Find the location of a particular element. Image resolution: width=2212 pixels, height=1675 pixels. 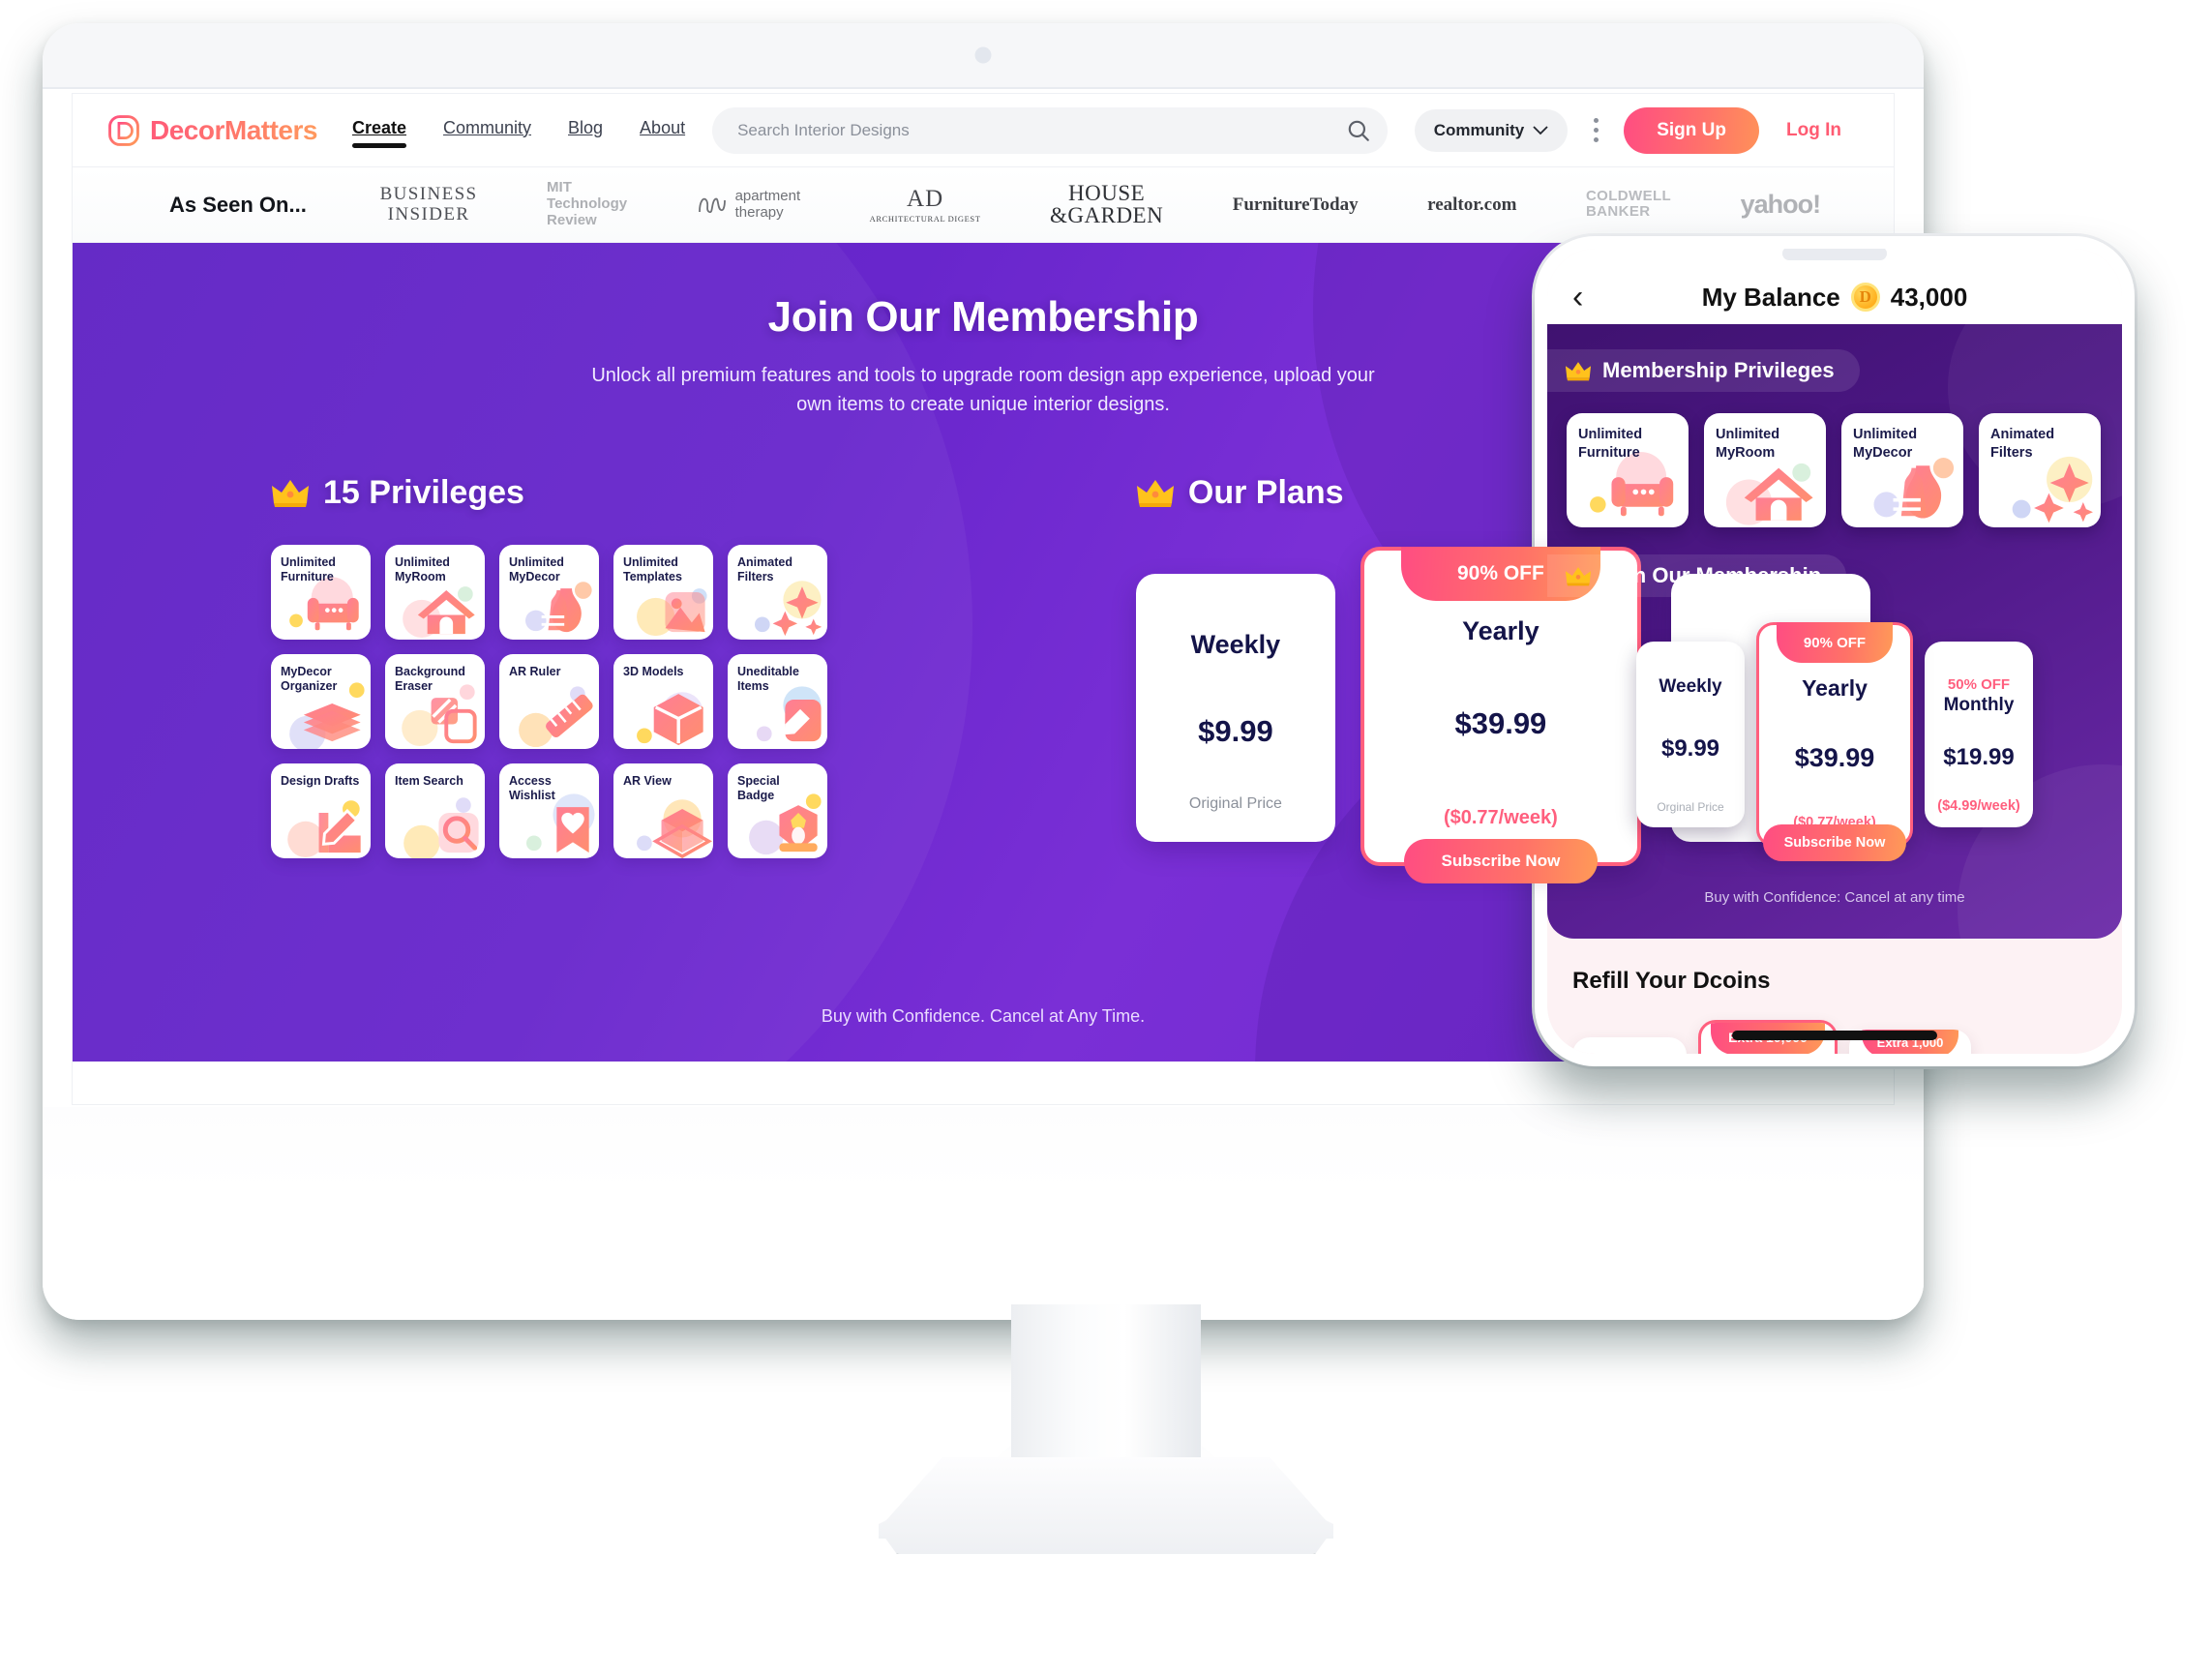

phone-notch is located at coordinates (1834, 263).